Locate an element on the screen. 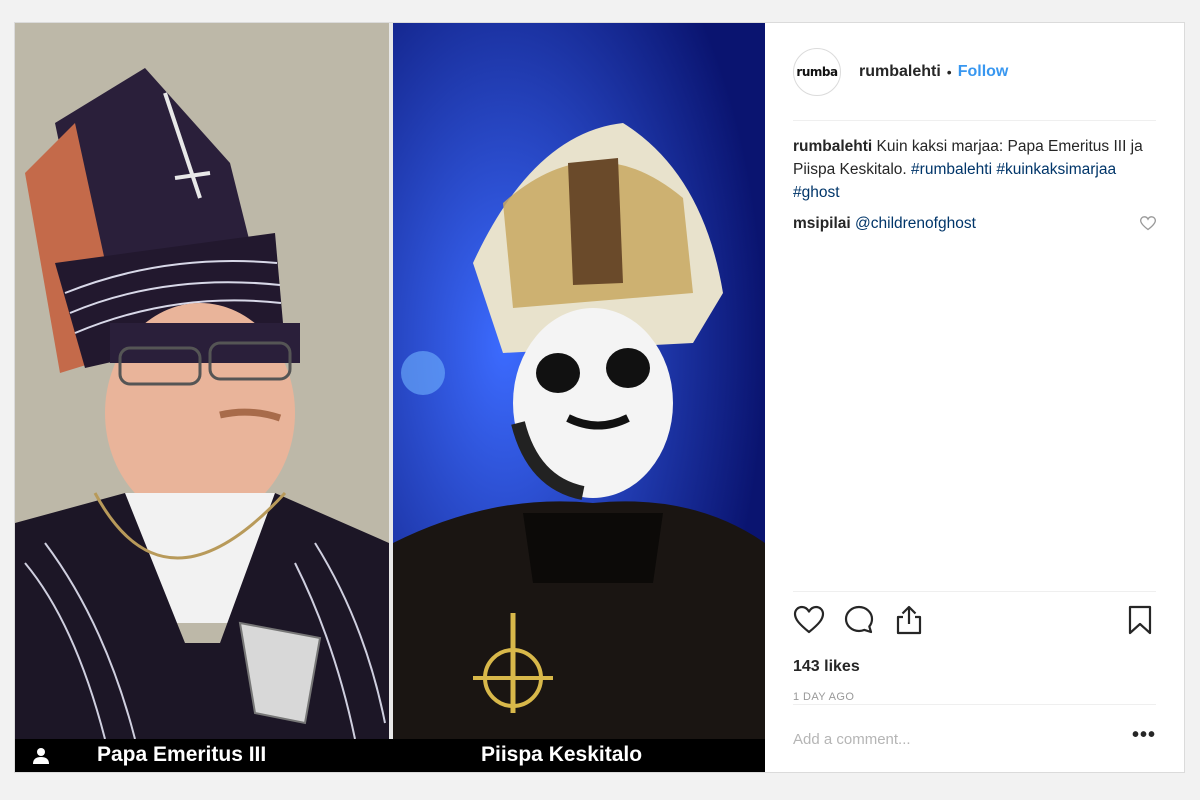 The image size is (1200, 800). comment-mention: @childrenofghost is located at coordinates (915, 223).